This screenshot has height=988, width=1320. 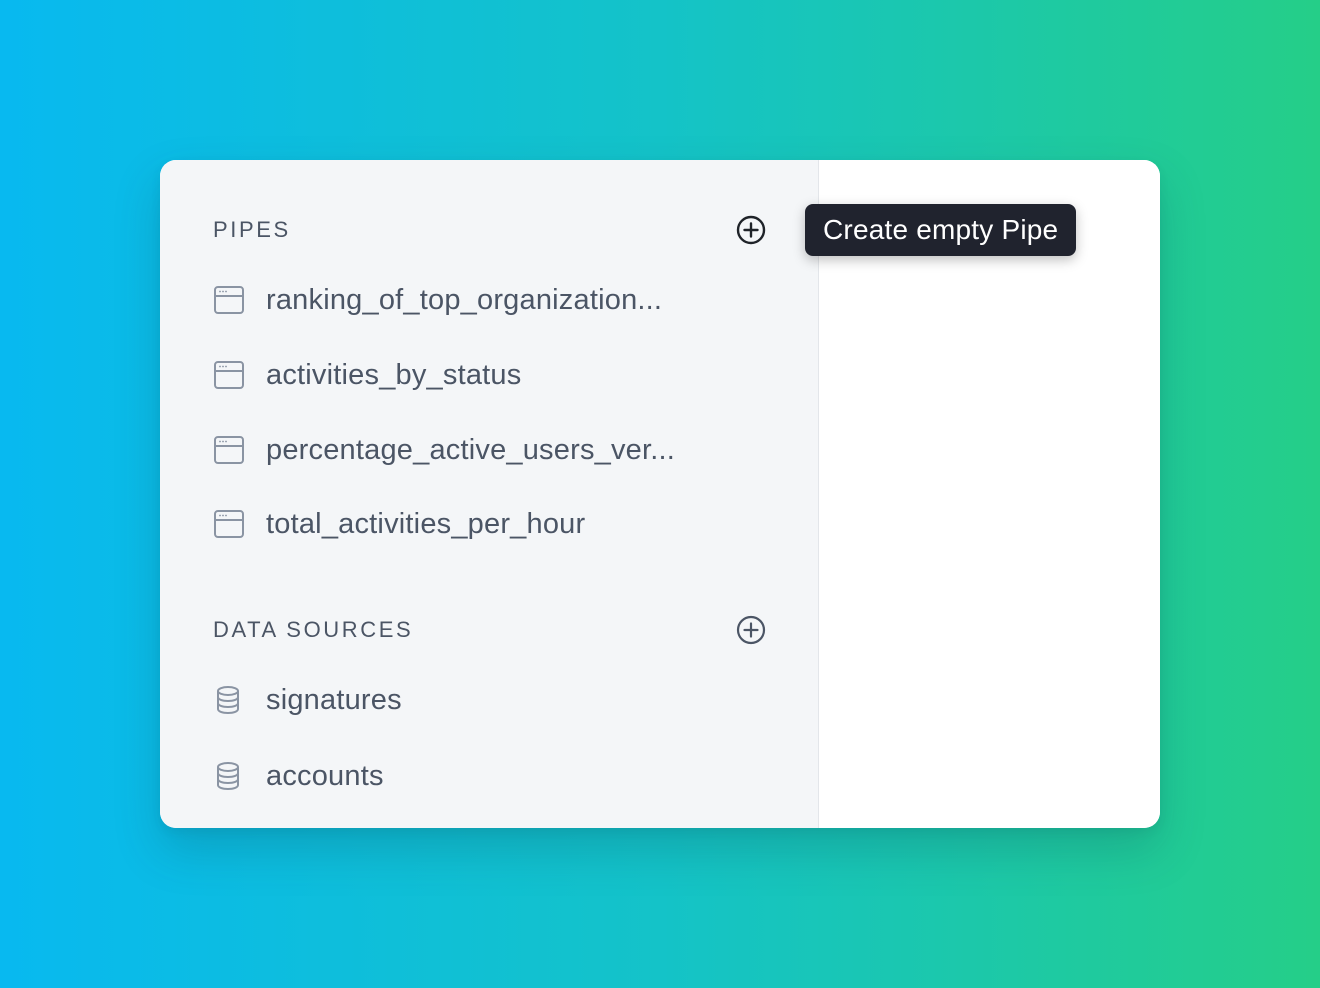 I want to click on pipe-item-label: total_activities_per_hour, so click(x=426, y=523).